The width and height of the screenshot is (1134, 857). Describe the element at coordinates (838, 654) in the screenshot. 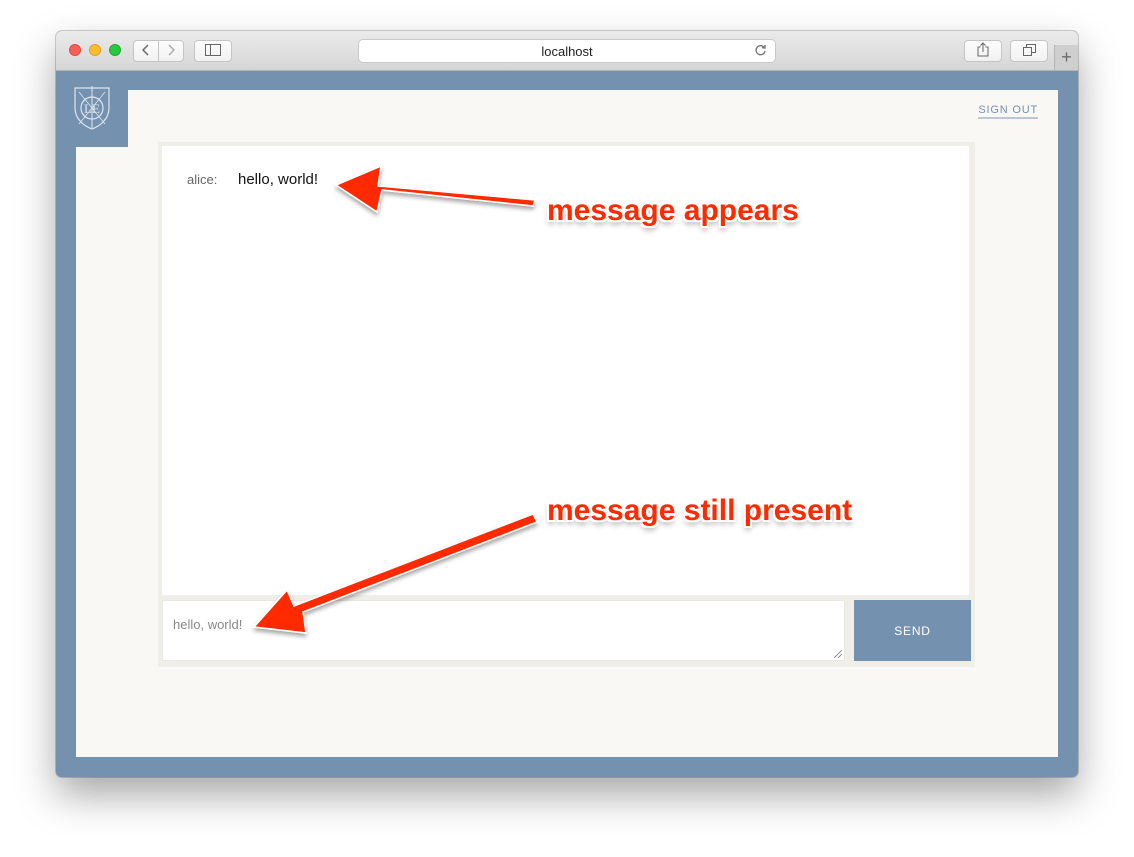

I see `resize-handle-icon` at that location.